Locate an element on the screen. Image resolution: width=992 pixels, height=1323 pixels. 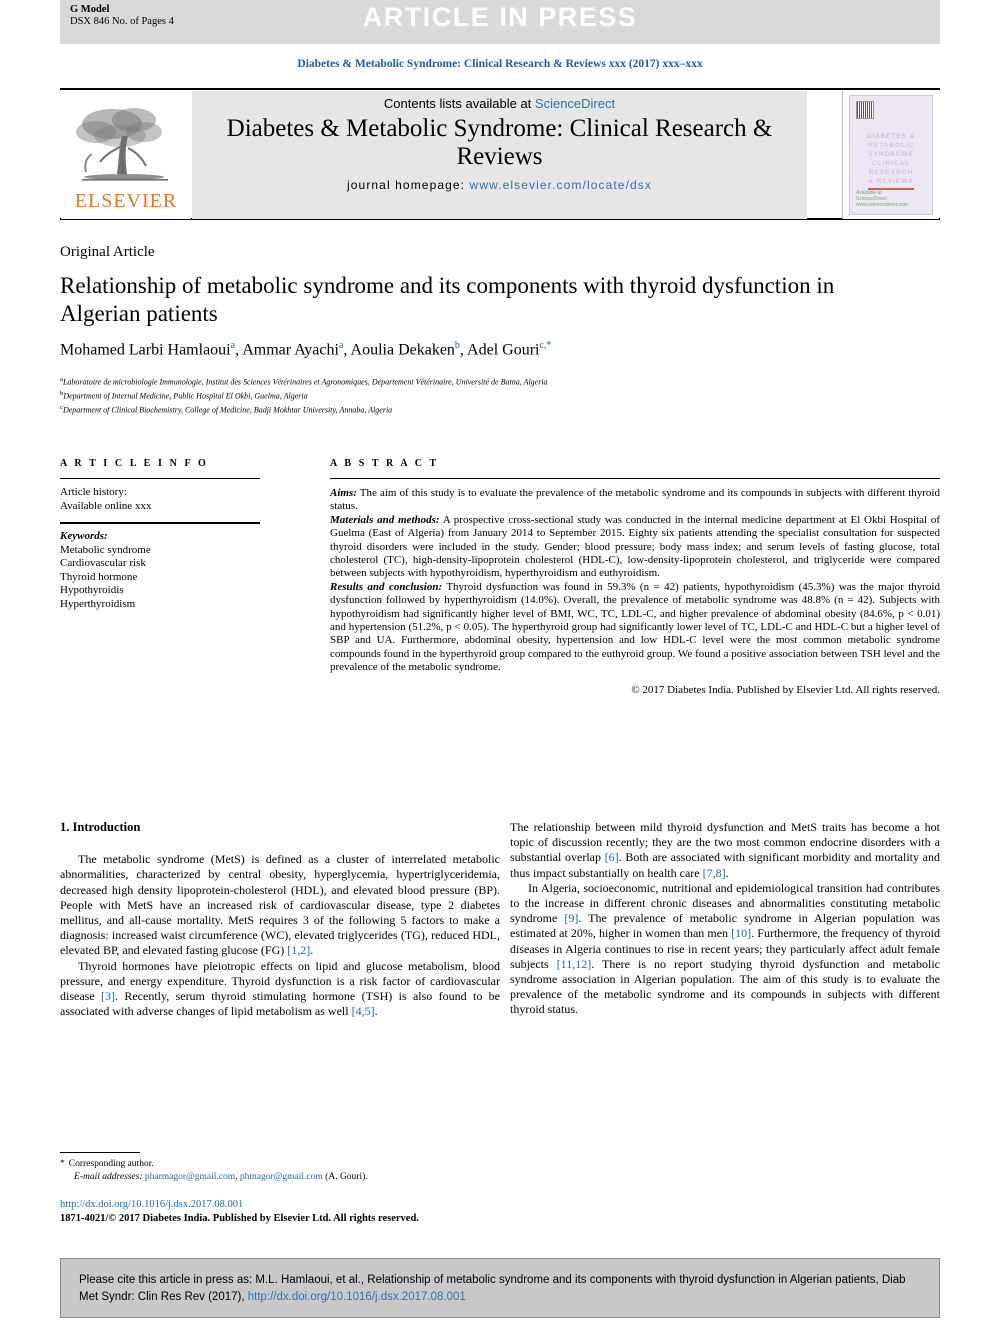
citation-reference: [6] is located at coordinates (612, 857).